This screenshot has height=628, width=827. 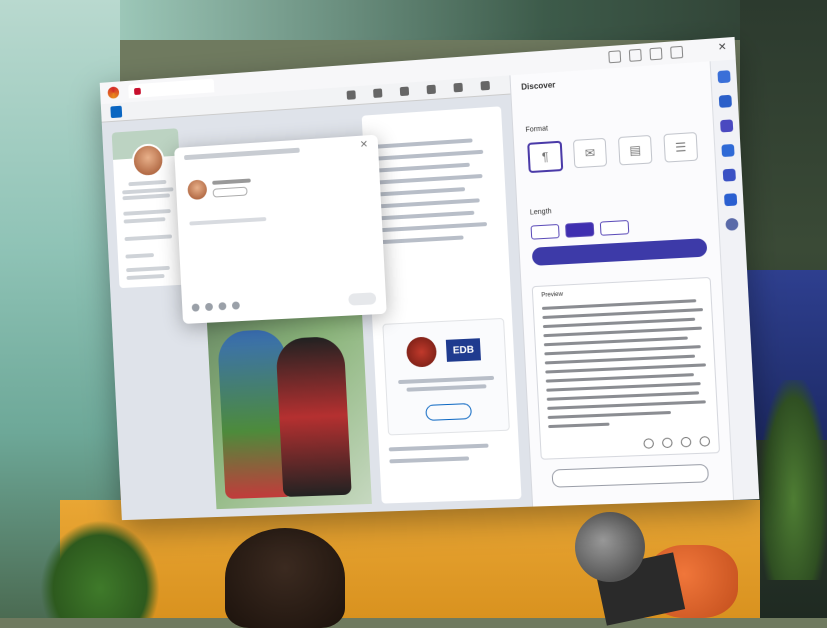 What do you see at coordinates (723, 76) in the screenshot?
I see `copilot-icon` at bounding box center [723, 76].